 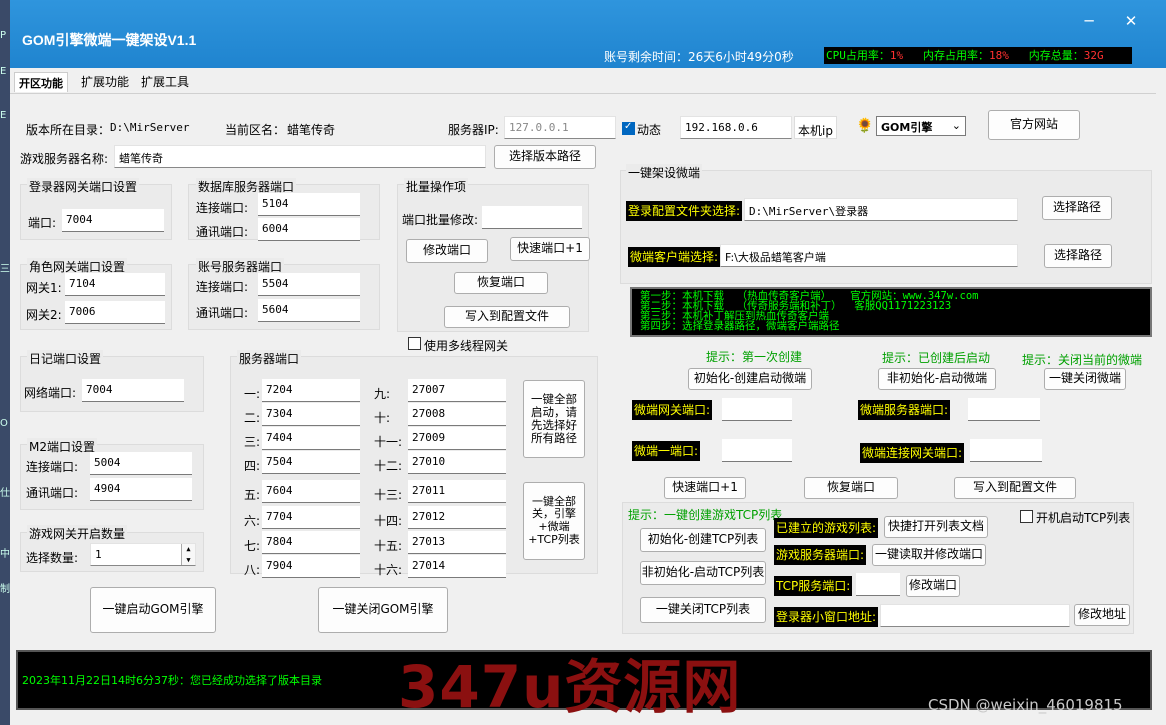 I want to click on server-port-label: 二:, so click(x=252, y=418).